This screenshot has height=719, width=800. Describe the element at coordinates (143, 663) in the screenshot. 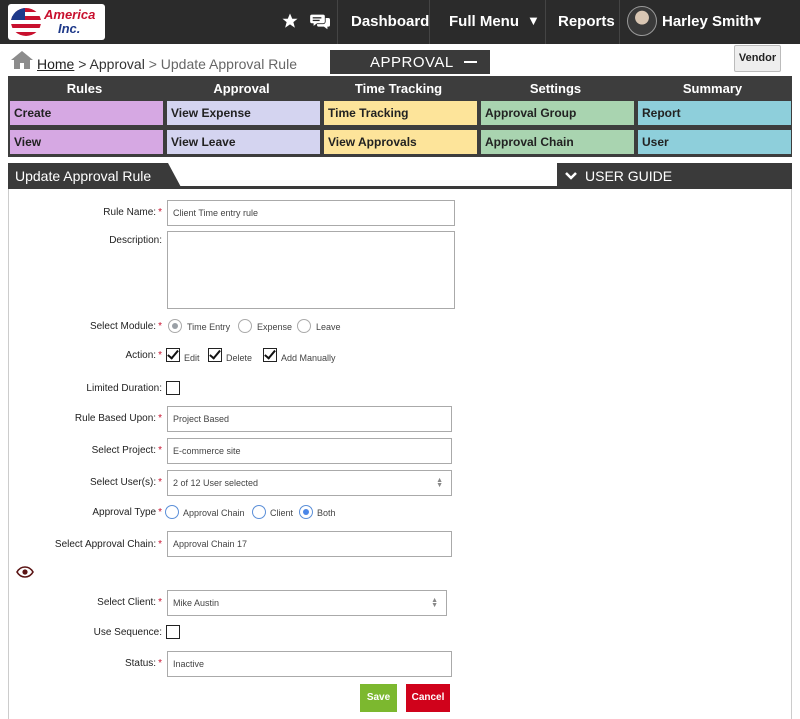

I see `status-label: Status: *` at that location.